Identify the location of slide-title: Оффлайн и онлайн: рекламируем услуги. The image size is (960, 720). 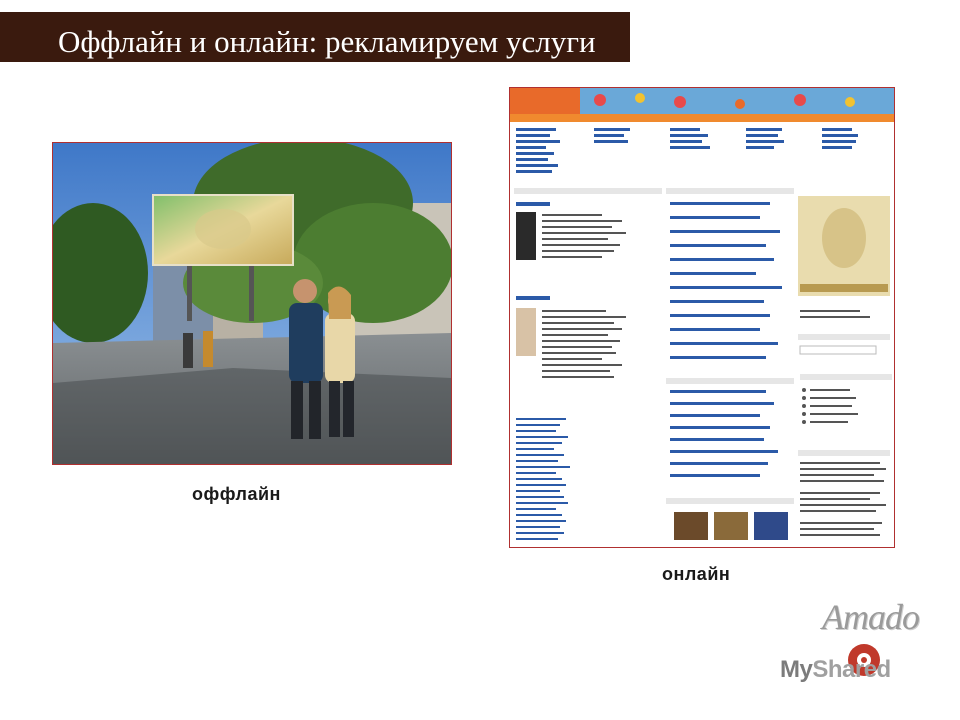
(327, 41).